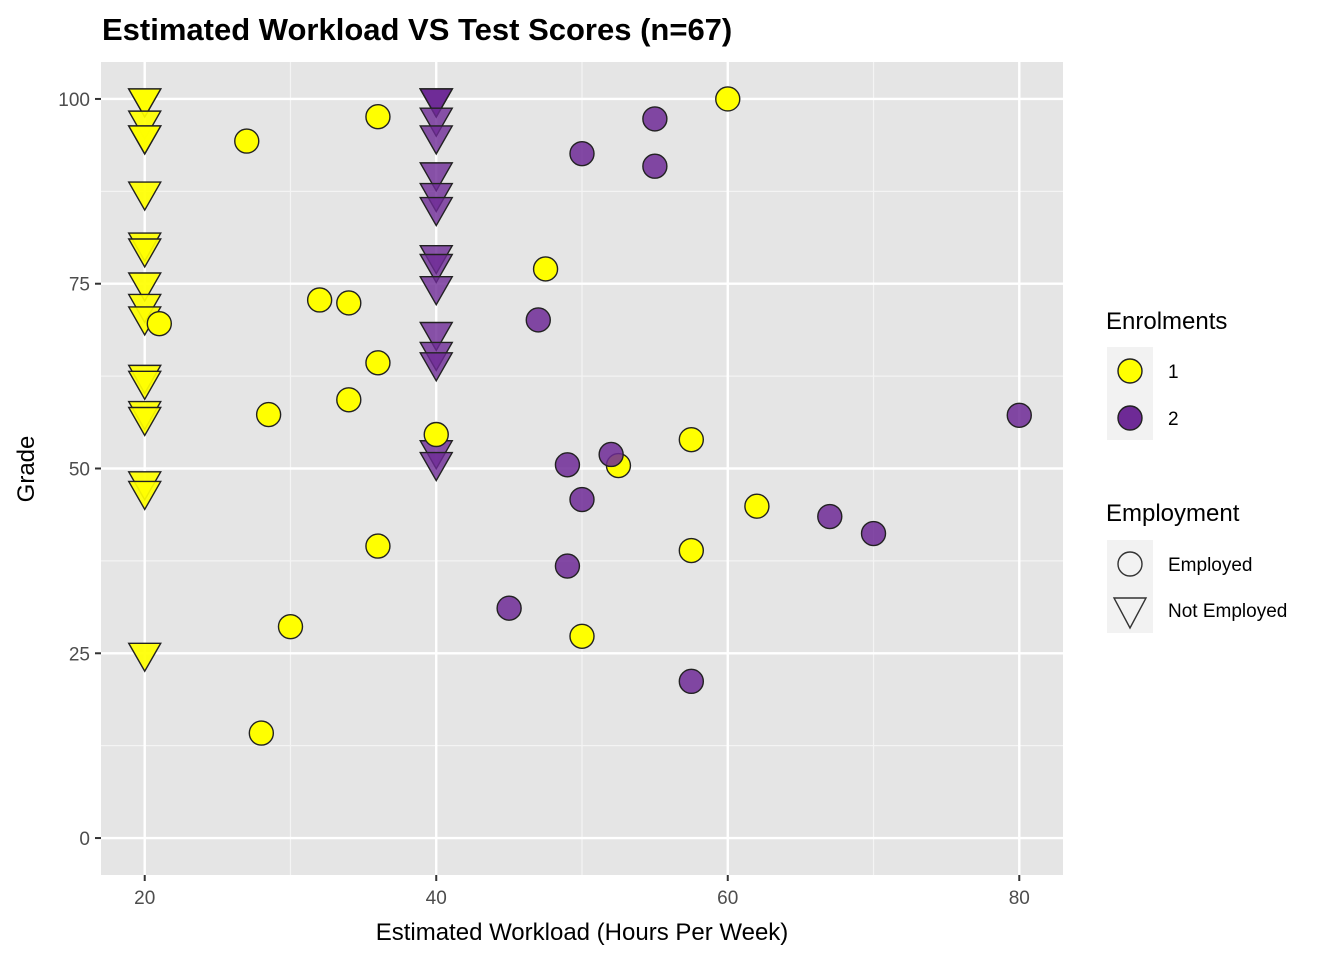 This screenshot has height=960, width=1344. Describe the element at coordinates (74, 100) in the screenshot. I see `y-tick-label: 100` at that location.